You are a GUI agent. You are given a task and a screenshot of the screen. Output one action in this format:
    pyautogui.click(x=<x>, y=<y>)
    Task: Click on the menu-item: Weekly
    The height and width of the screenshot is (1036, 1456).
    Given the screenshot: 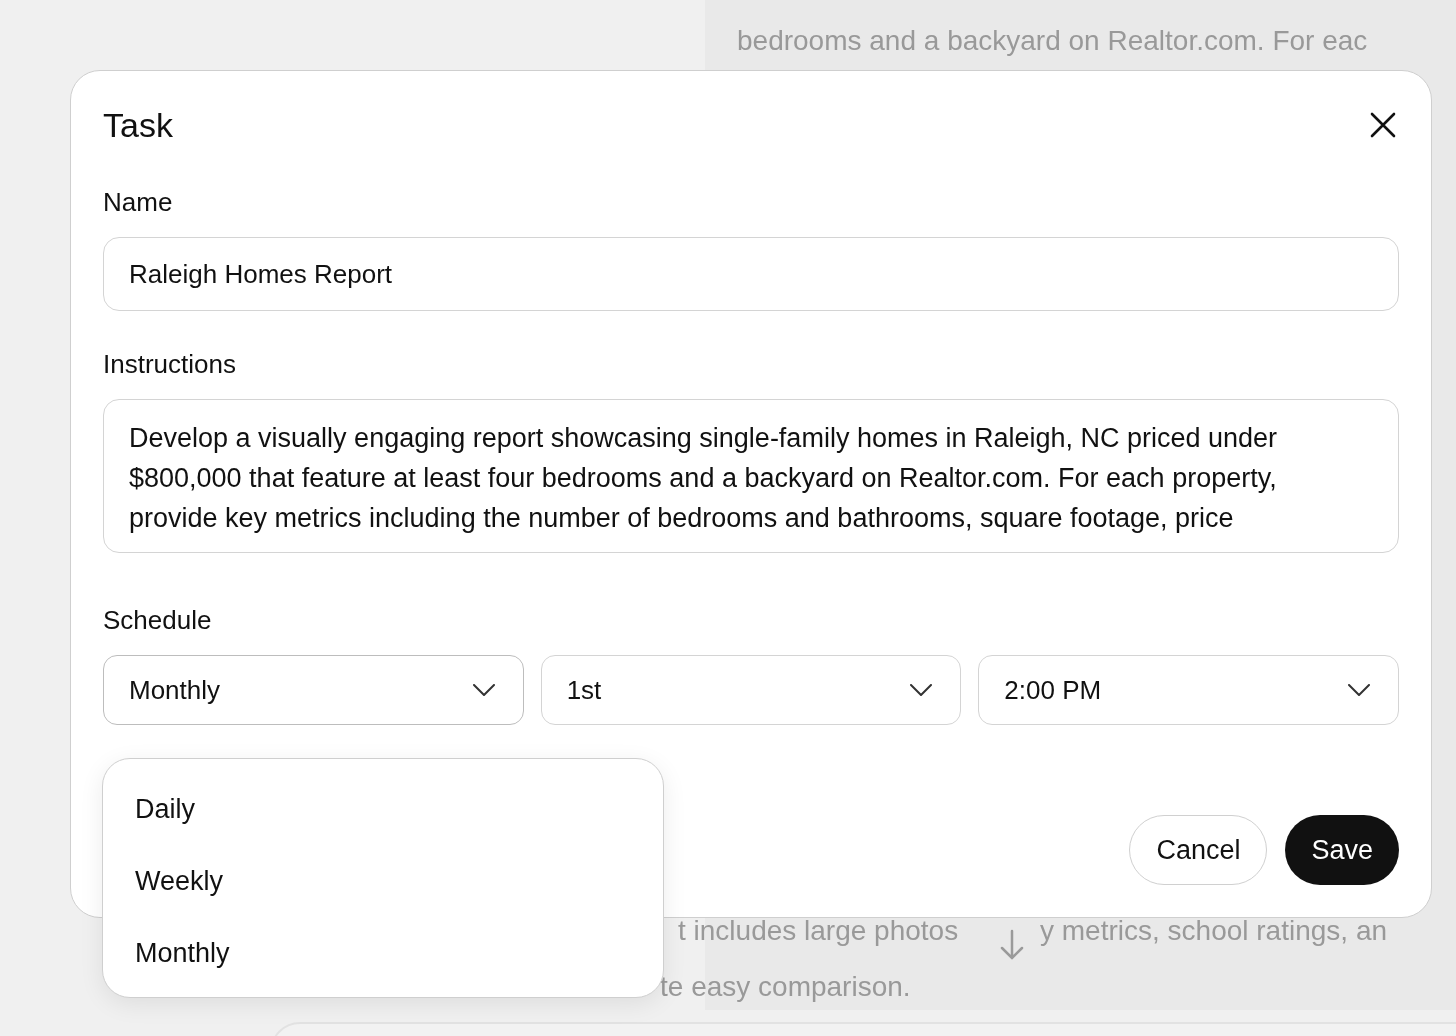 What is the action you would take?
    pyautogui.click(x=383, y=881)
    